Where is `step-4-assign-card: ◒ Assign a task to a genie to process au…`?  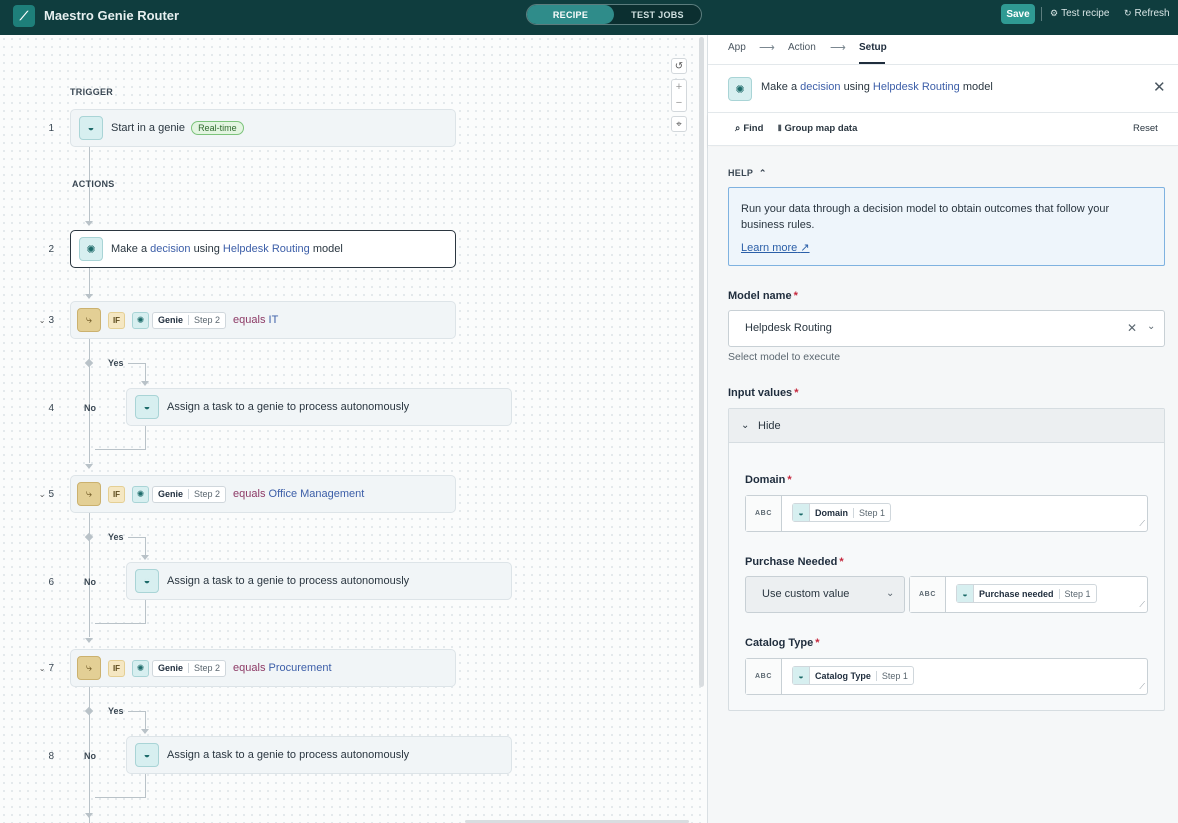
step-4-assign-card: ◒ Assign a task to a genie to process au… is located at coordinates (319, 407).